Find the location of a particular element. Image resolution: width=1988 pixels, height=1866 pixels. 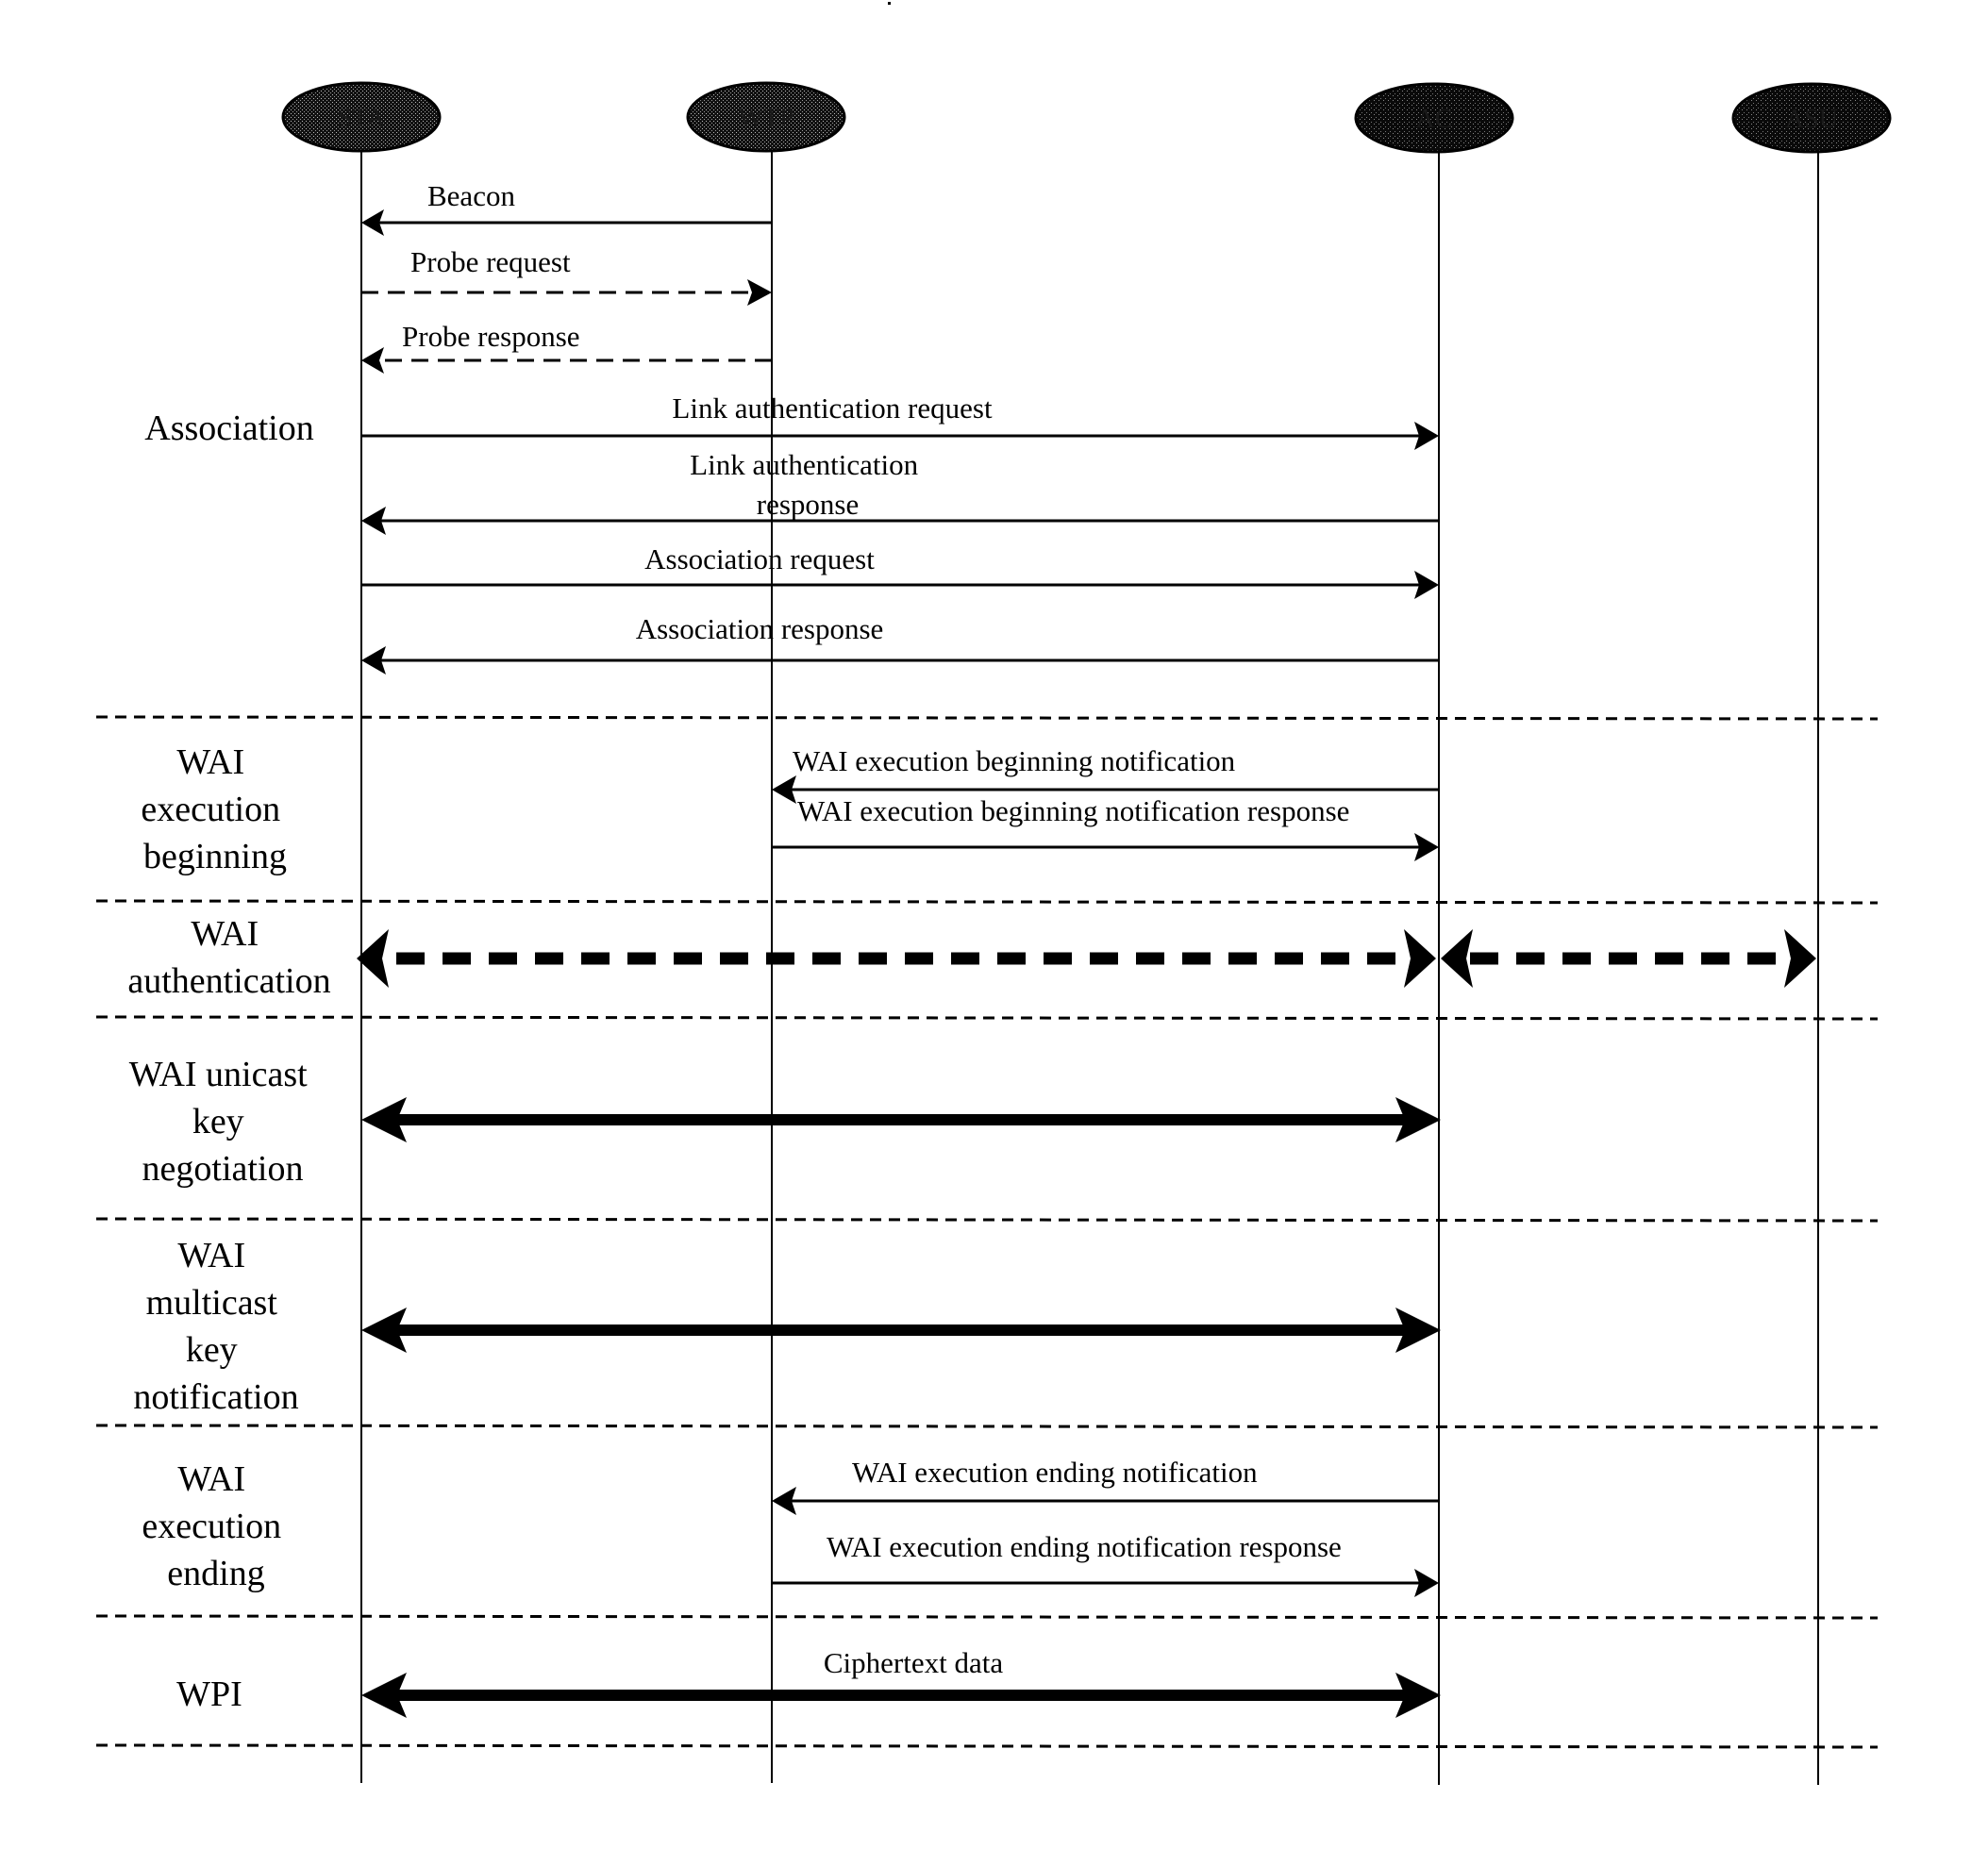

phase-label-association: Association is located at coordinates (228, 428).